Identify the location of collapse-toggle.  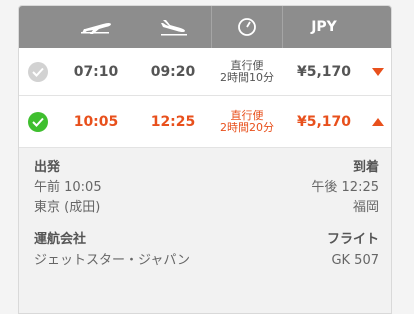
(378, 121).